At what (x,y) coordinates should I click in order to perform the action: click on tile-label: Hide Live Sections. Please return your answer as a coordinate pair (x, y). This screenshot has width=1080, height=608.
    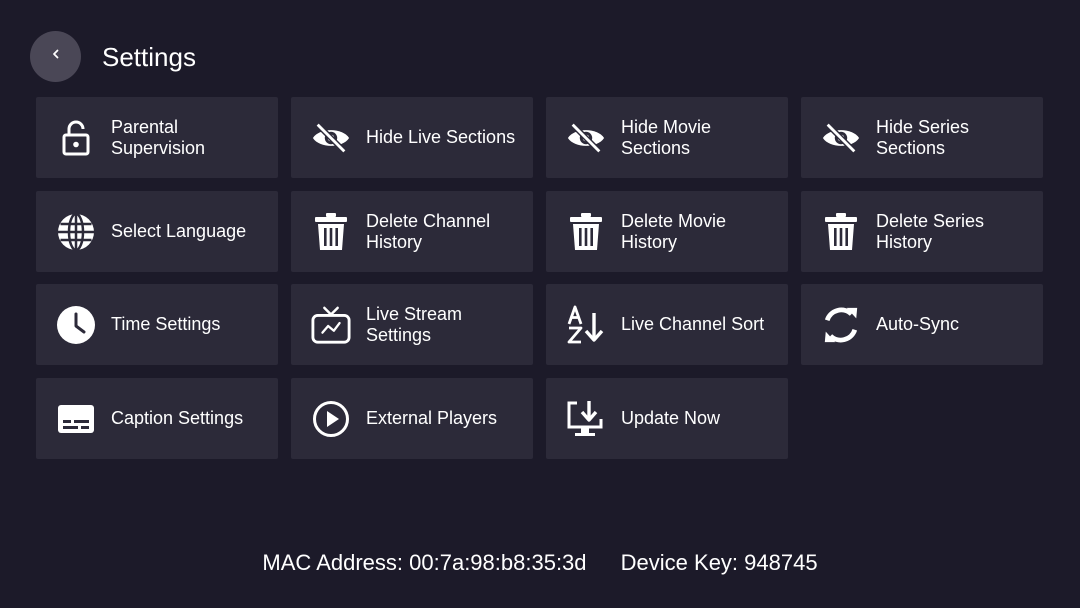
    Looking at the image, I should click on (441, 137).